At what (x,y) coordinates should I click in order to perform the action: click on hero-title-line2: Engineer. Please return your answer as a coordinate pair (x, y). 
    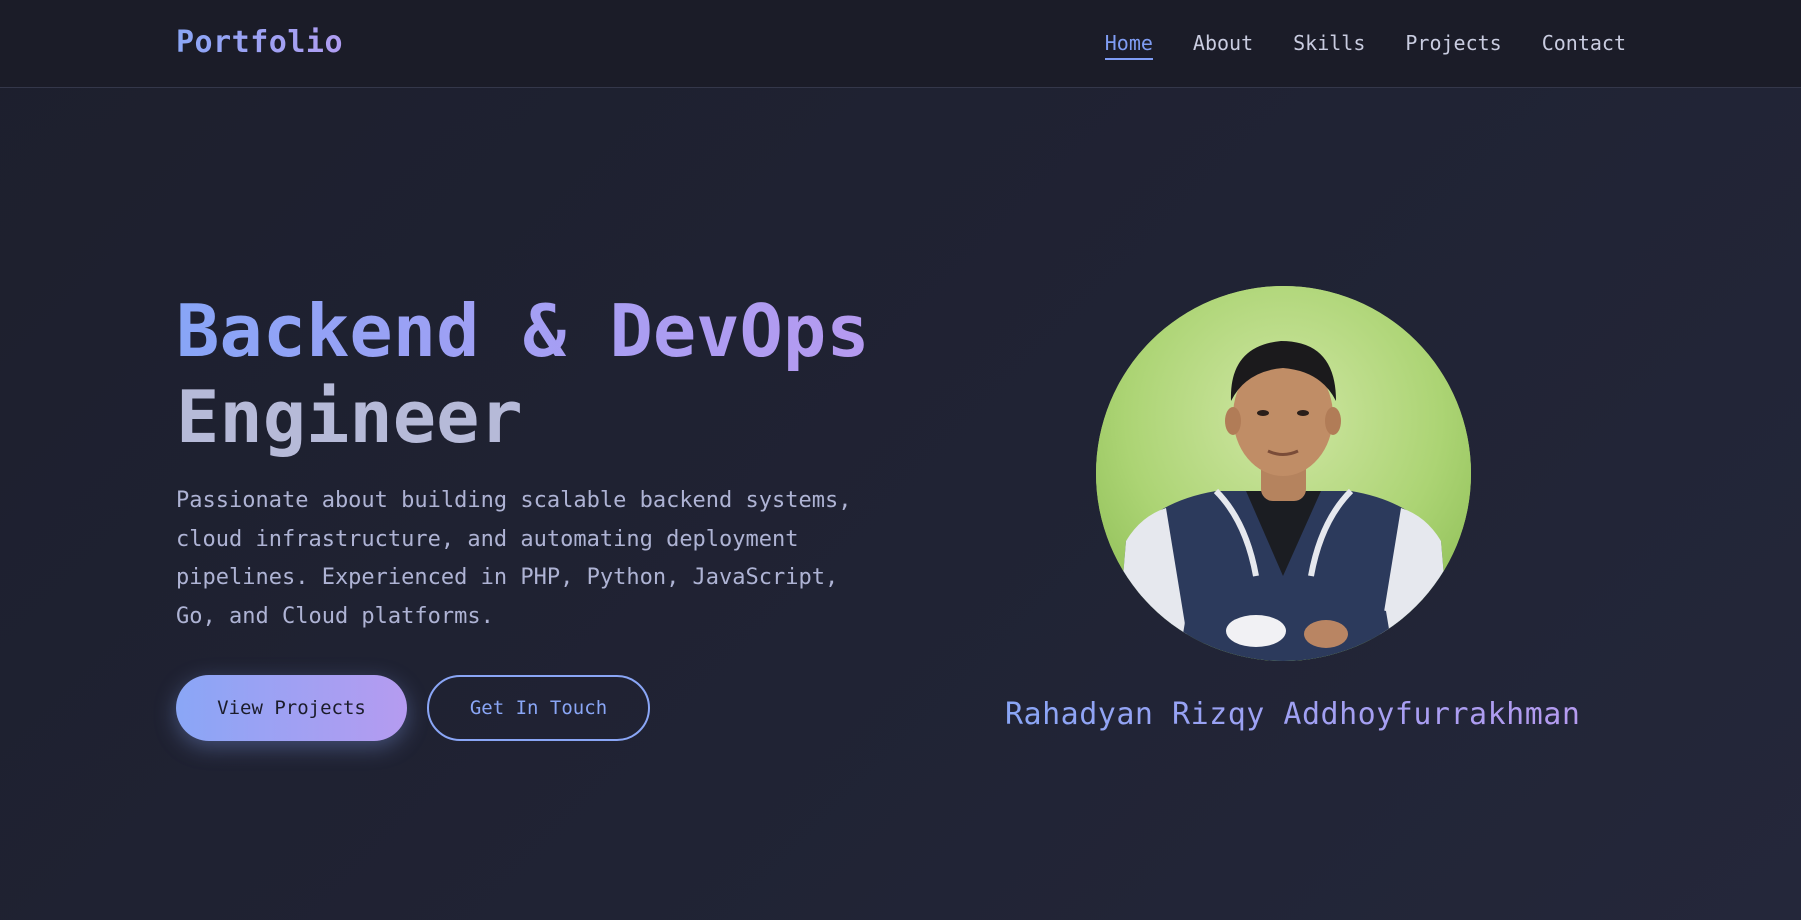
    Looking at the image, I should click on (349, 417).